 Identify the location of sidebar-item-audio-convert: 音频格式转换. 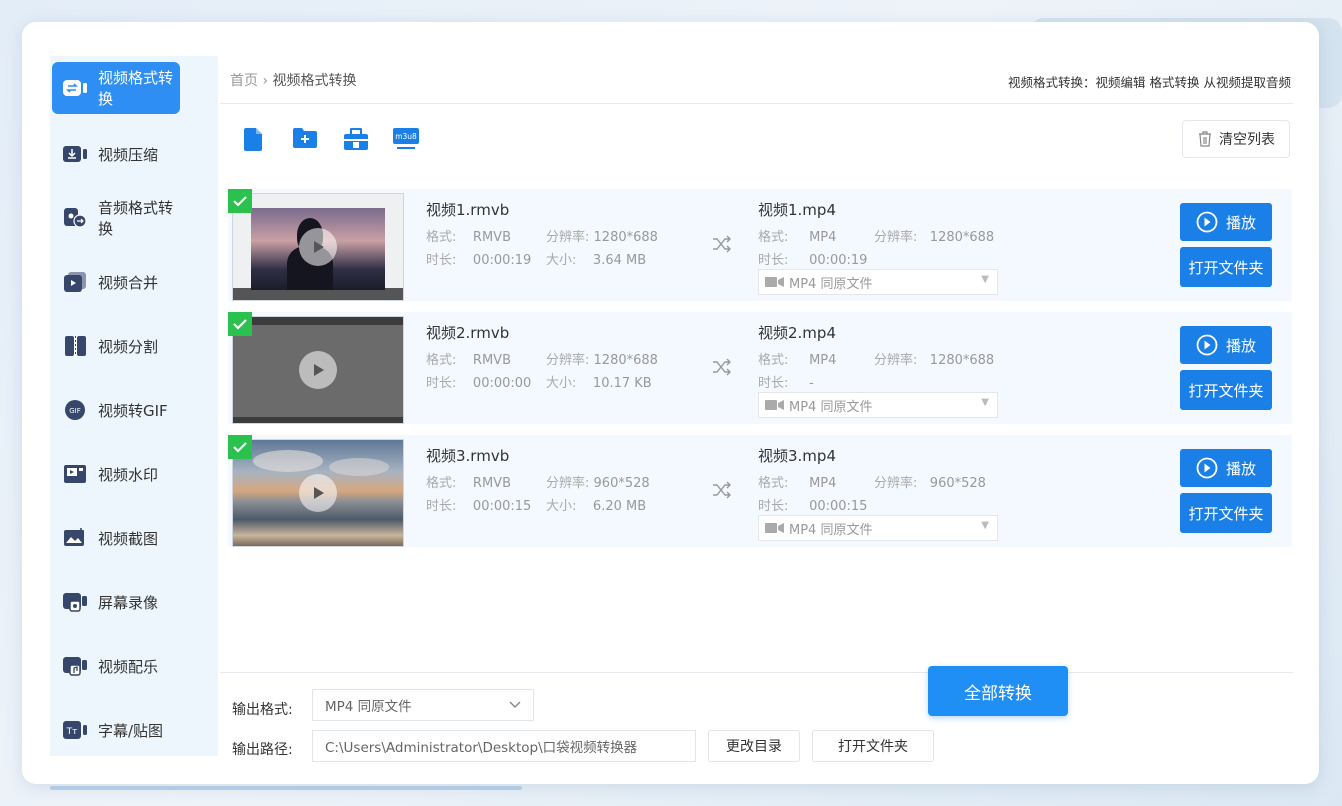
(116, 218).